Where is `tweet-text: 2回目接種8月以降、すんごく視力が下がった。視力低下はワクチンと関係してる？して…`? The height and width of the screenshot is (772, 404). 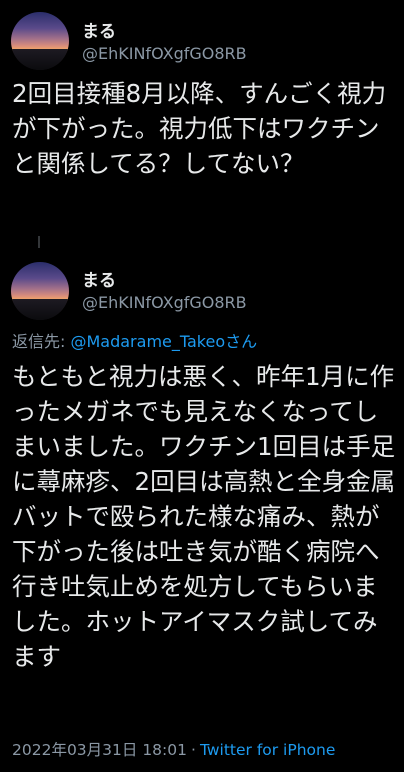 tweet-text: 2回目接種8月以降、すんごく視力が下がった。視力低下はワクチンと関係してる？して… is located at coordinates (199, 128).